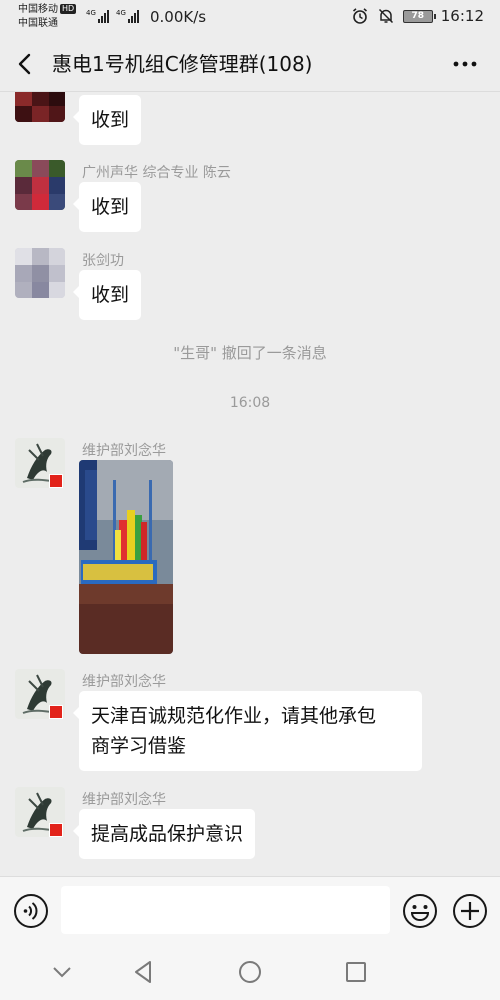  I want to click on alarm-icon, so click(359, 16).